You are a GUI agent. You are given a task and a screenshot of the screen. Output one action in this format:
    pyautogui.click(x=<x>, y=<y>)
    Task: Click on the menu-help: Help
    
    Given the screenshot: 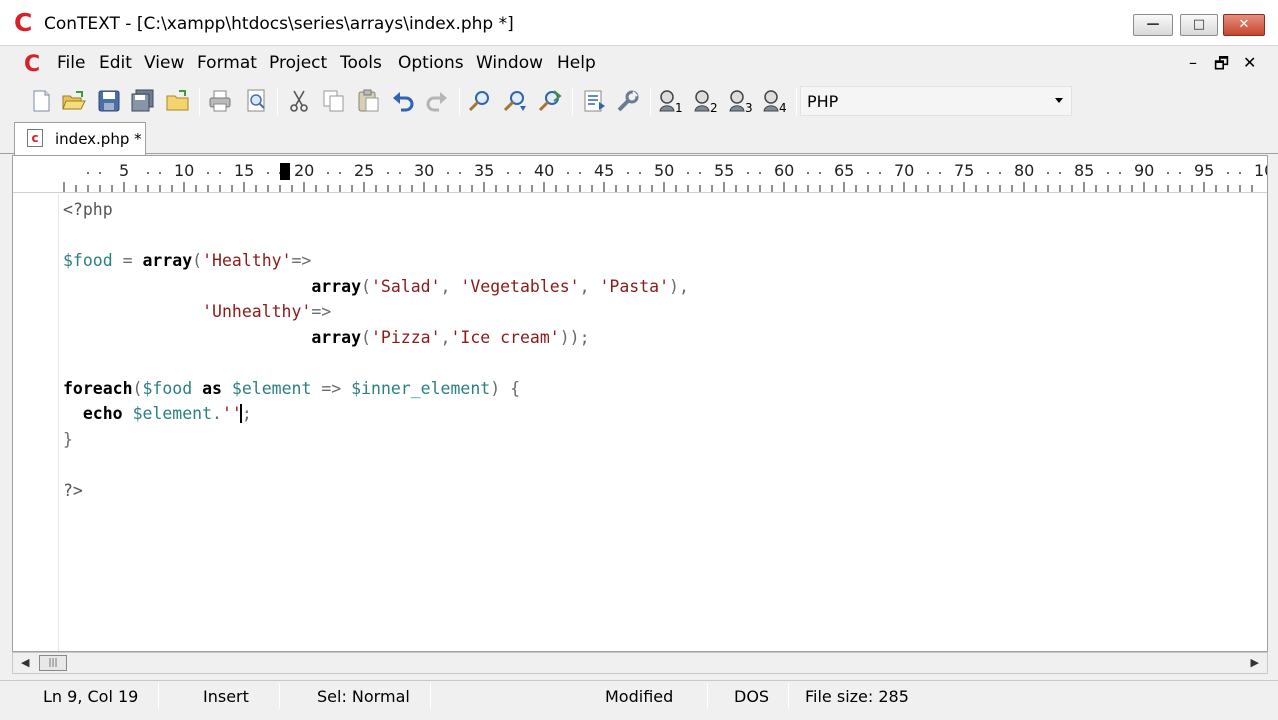 What is the action you would take?
    pyautogui.click(x=576, y=63)
    